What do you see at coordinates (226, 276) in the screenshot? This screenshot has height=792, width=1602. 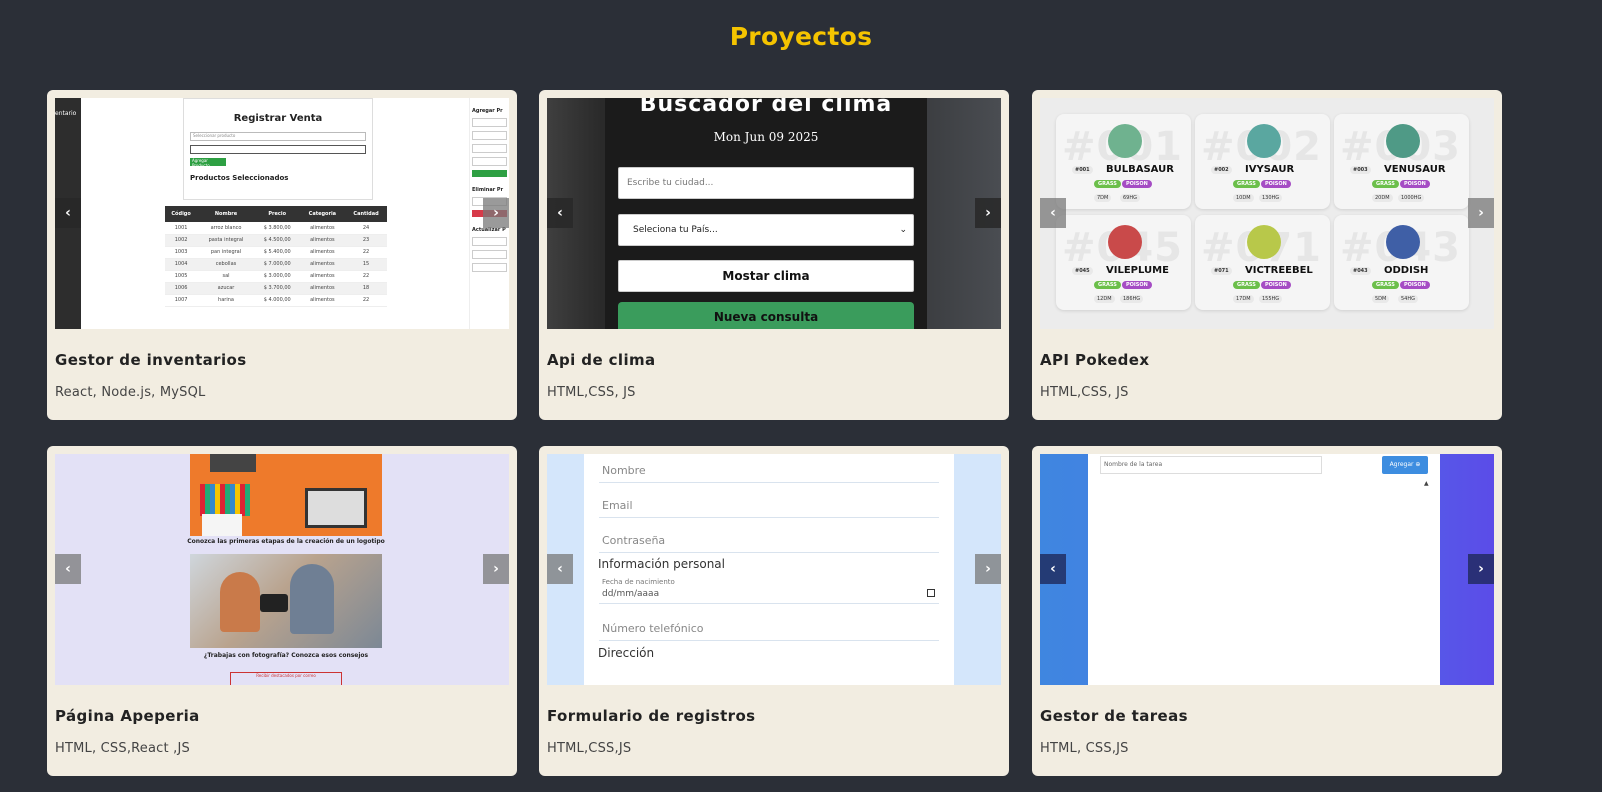 I see `table-cell: sal` at bounding box center [226, 276].